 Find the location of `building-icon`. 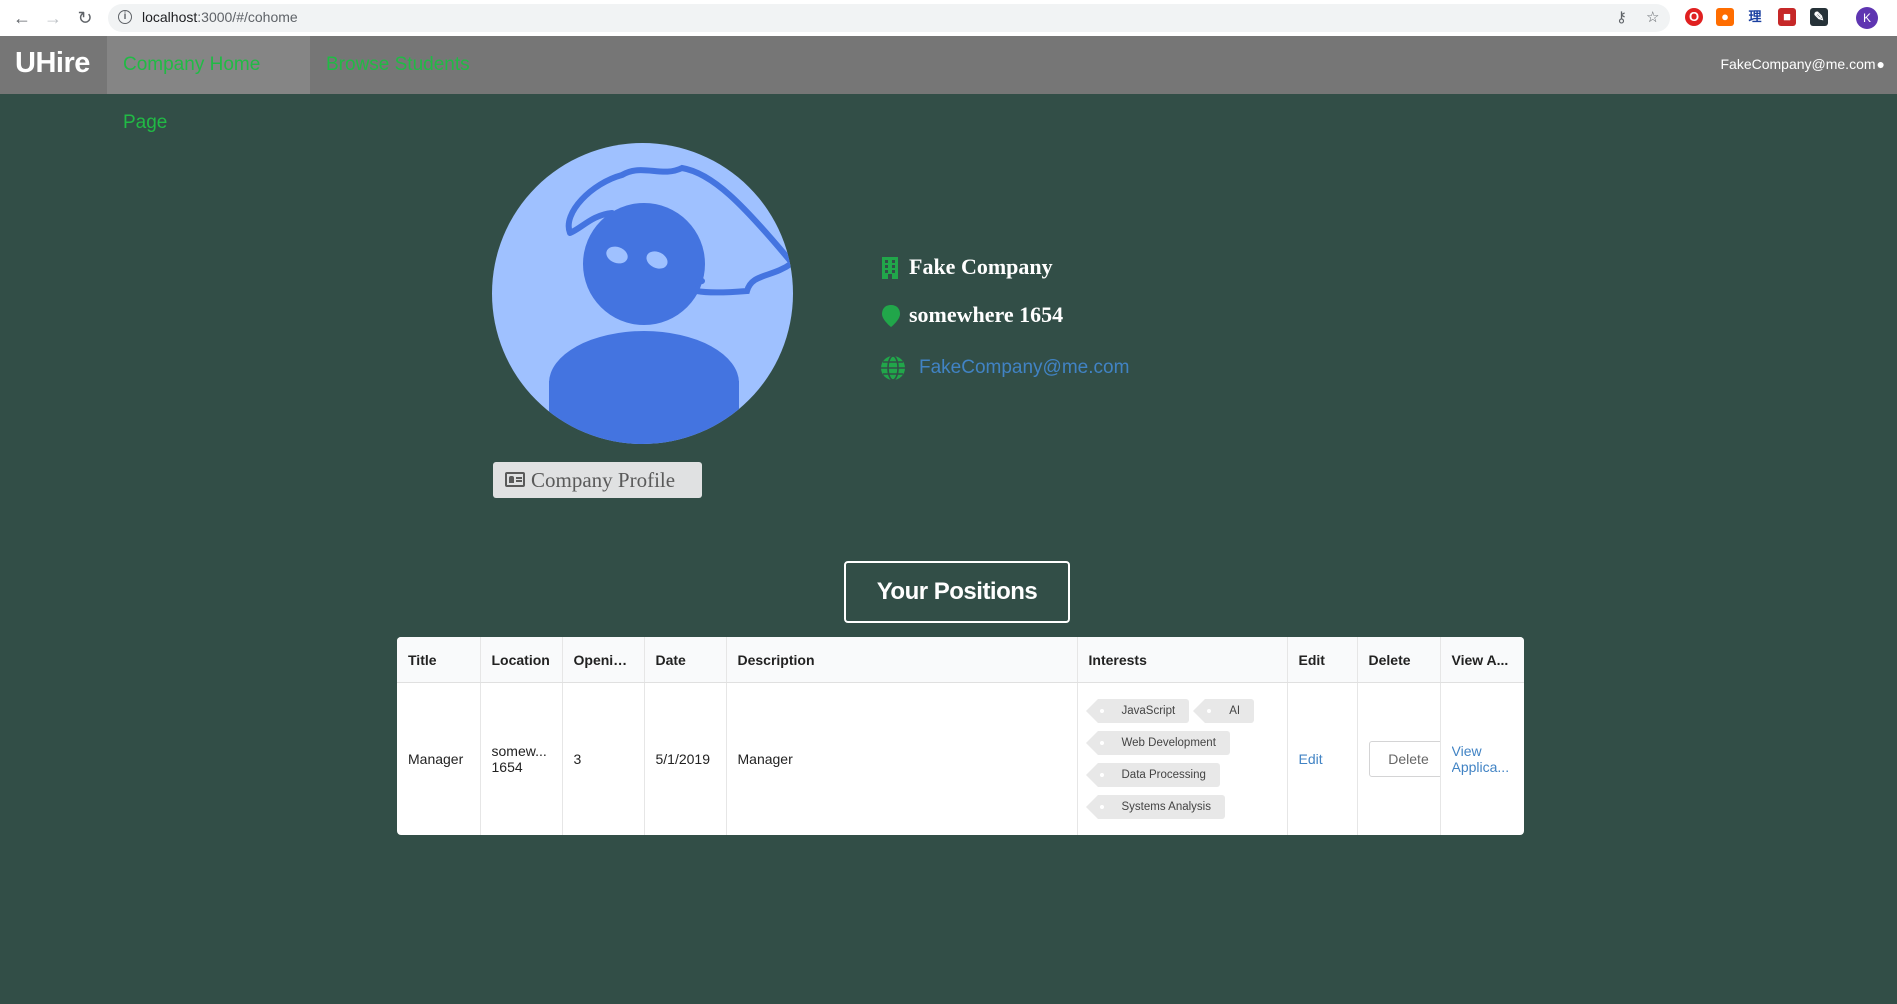

building-icon is located at coordinates (890, 268).